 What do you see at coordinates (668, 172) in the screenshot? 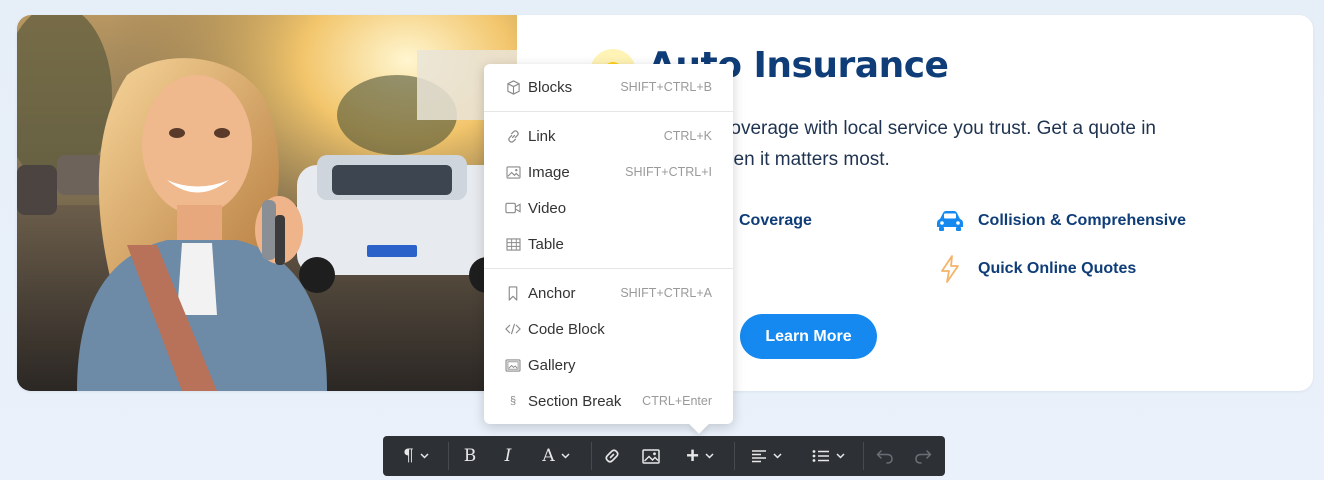
I see `menu-item-shortcut: SHIFT+CTRL+I` at bounding box center [668, 172].